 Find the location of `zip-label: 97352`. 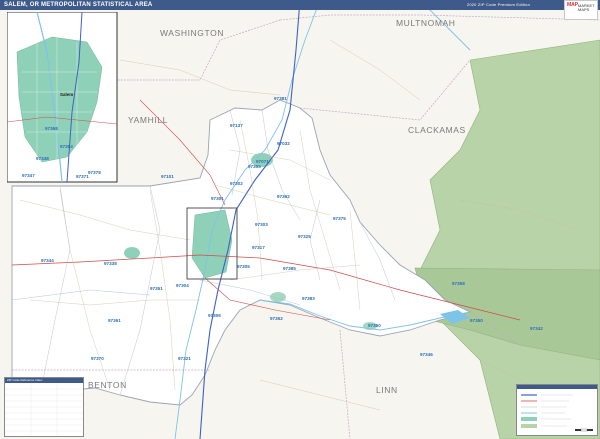

zip-label: 97352 is located at coordinates (276, 318).